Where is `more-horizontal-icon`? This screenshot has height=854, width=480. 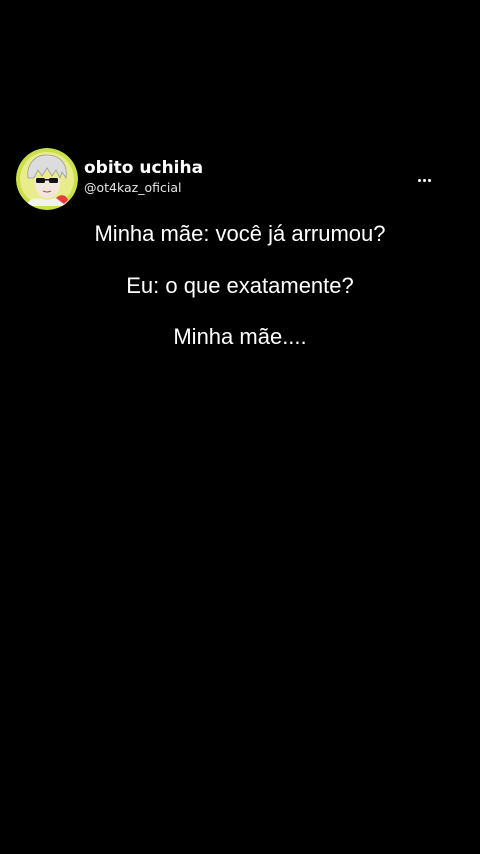 more-horizontal-icon is located at coordinates (424, 180).